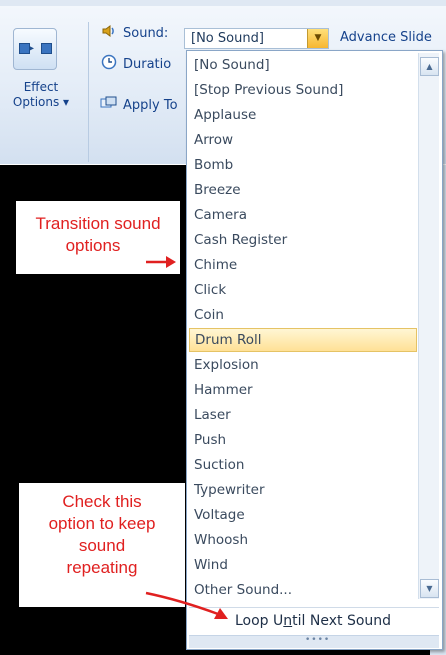 The height and width of the screenshot is (655, 446). Describe the element at coordinates (186, 437) in the screenshot. I see `callout-arrows` at that location.